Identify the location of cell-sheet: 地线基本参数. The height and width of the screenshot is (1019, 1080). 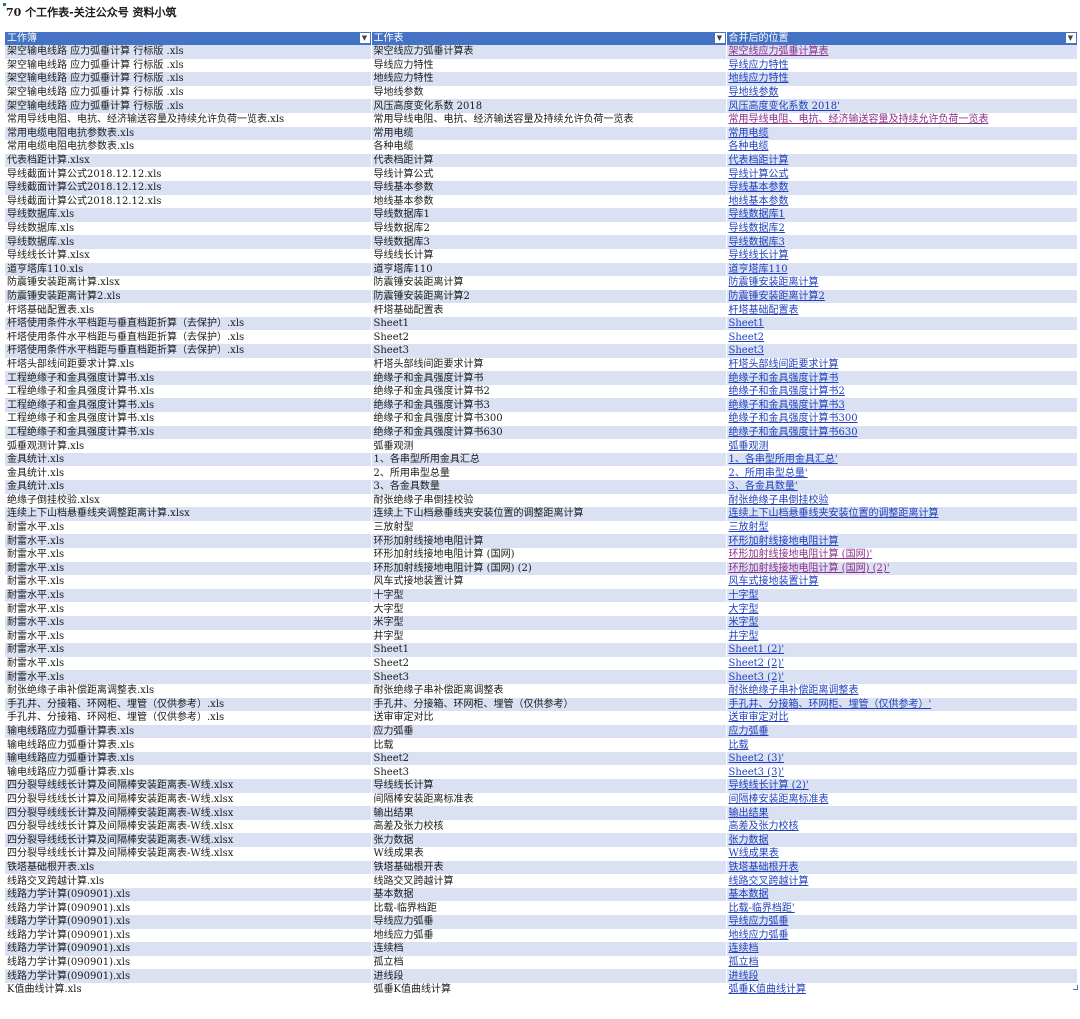
(548, 201).